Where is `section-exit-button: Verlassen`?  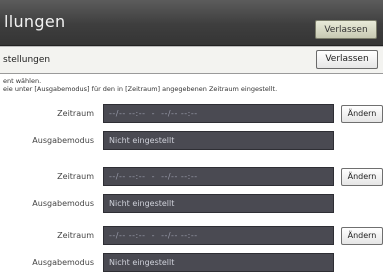 section-exit-button: Verlassen is located at coordinates (347, 59).